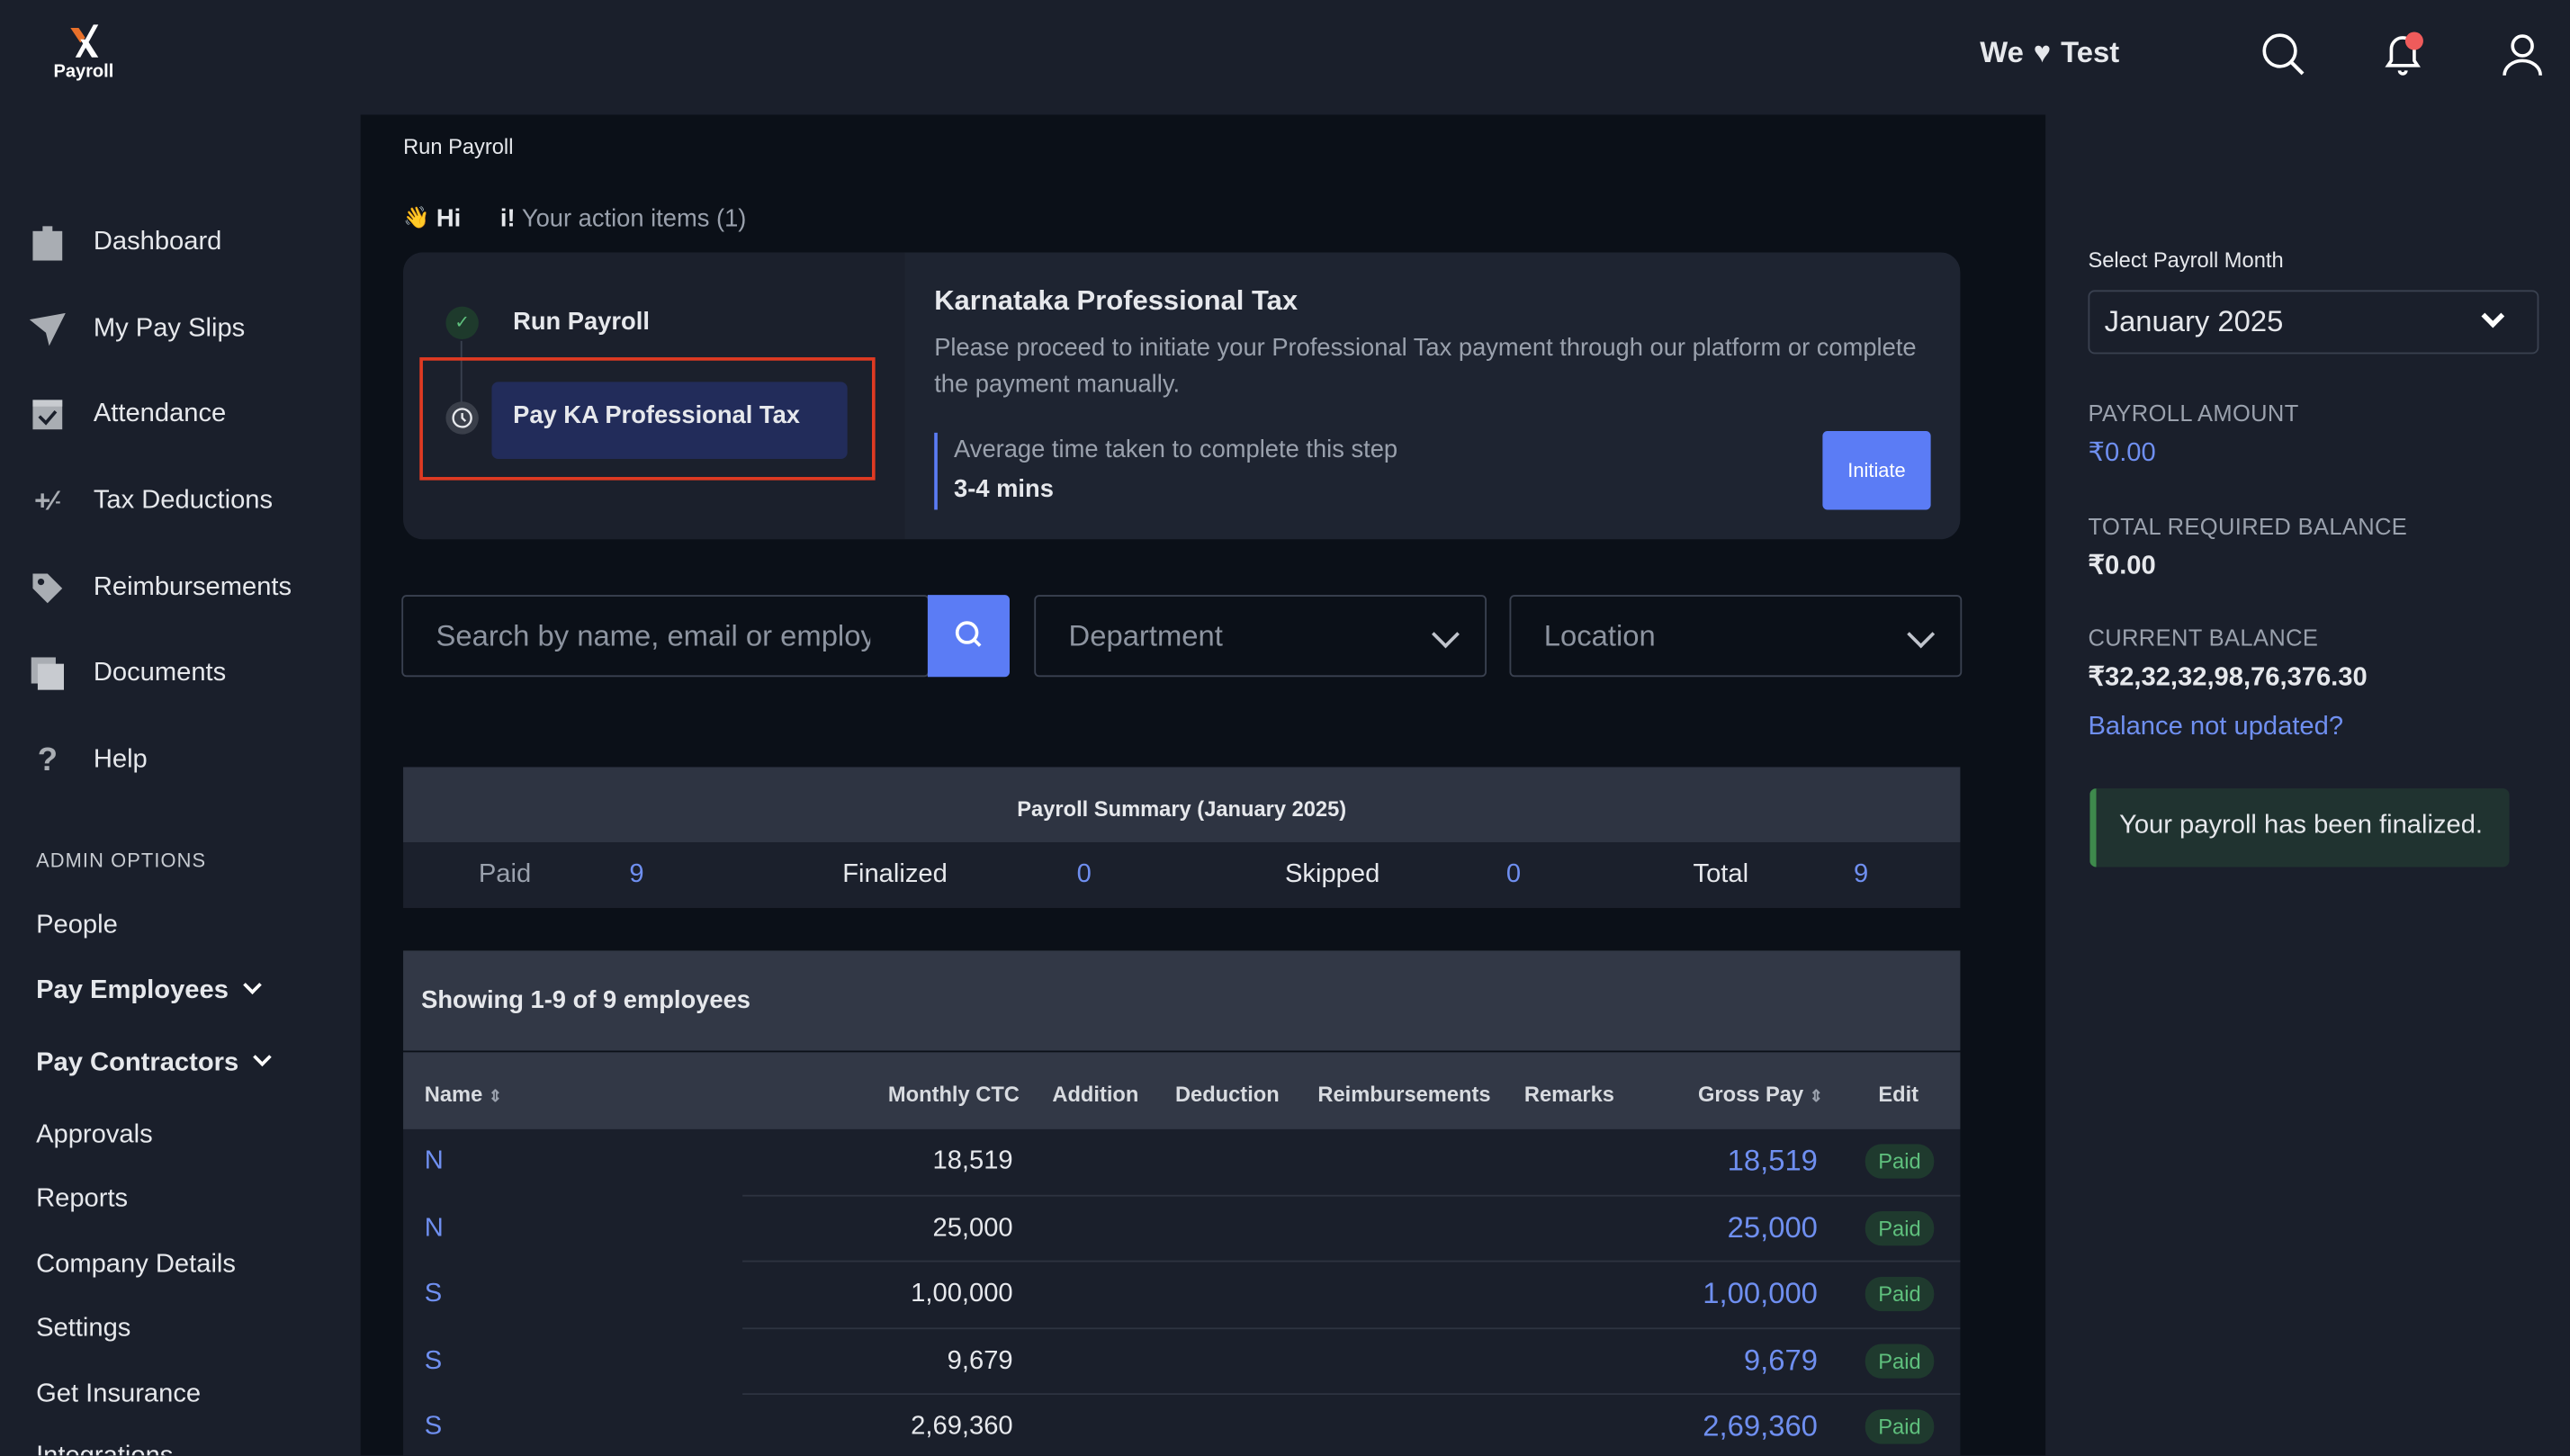 The height and width of the screenshot is (1456, 2570). I want to click on location-value: Location, so click(1599, 635).